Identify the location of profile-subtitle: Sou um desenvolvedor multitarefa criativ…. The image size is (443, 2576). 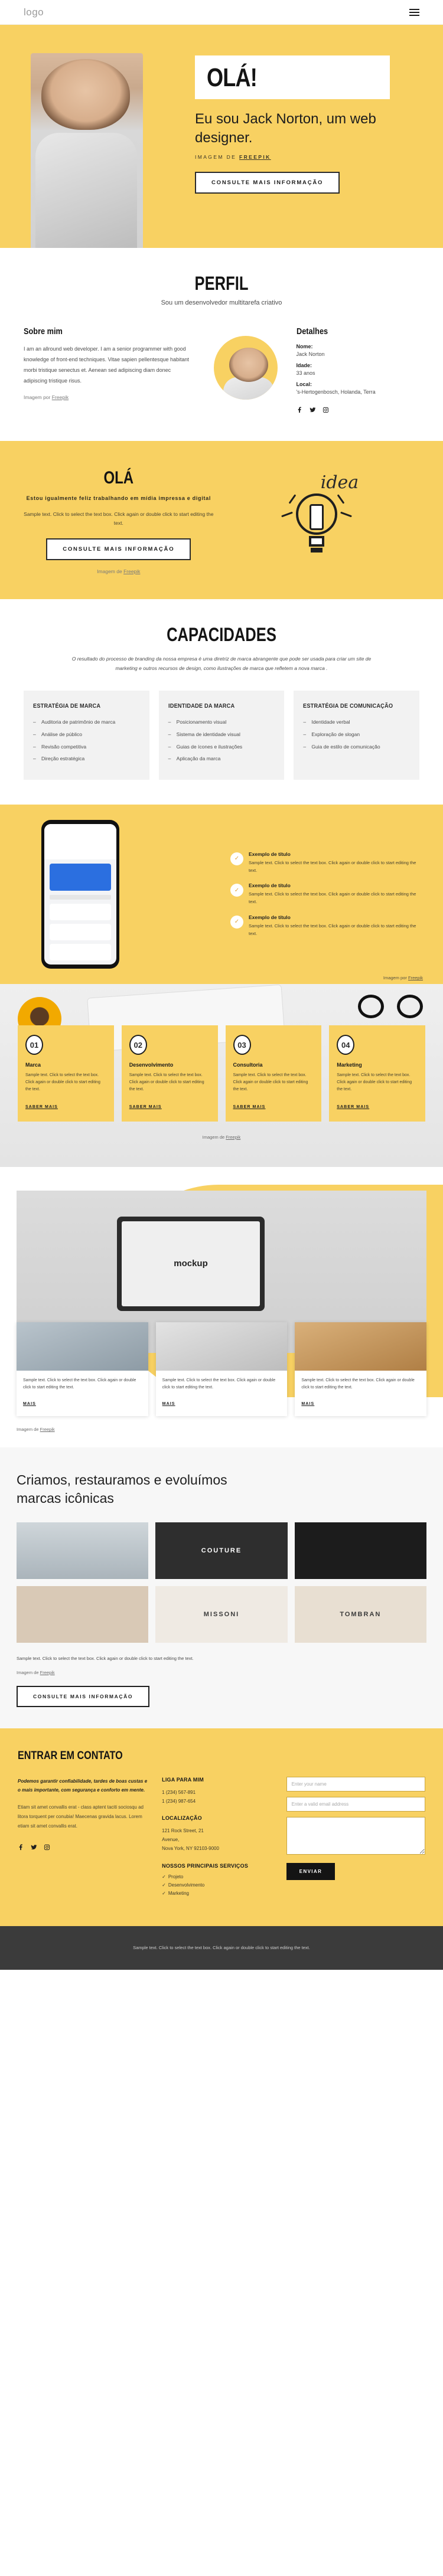
(221, 302).